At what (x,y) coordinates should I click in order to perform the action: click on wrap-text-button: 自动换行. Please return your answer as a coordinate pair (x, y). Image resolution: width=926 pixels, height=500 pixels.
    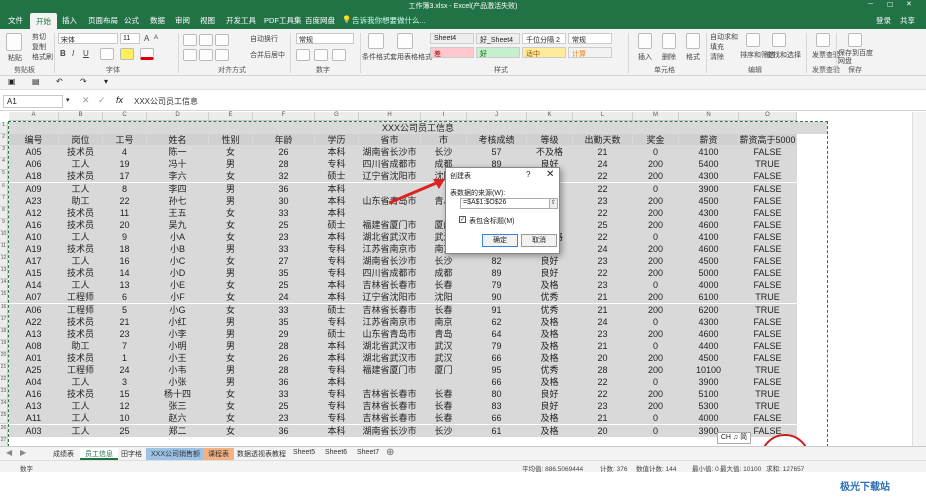
    Looking at the image, I should click on (264, 39).